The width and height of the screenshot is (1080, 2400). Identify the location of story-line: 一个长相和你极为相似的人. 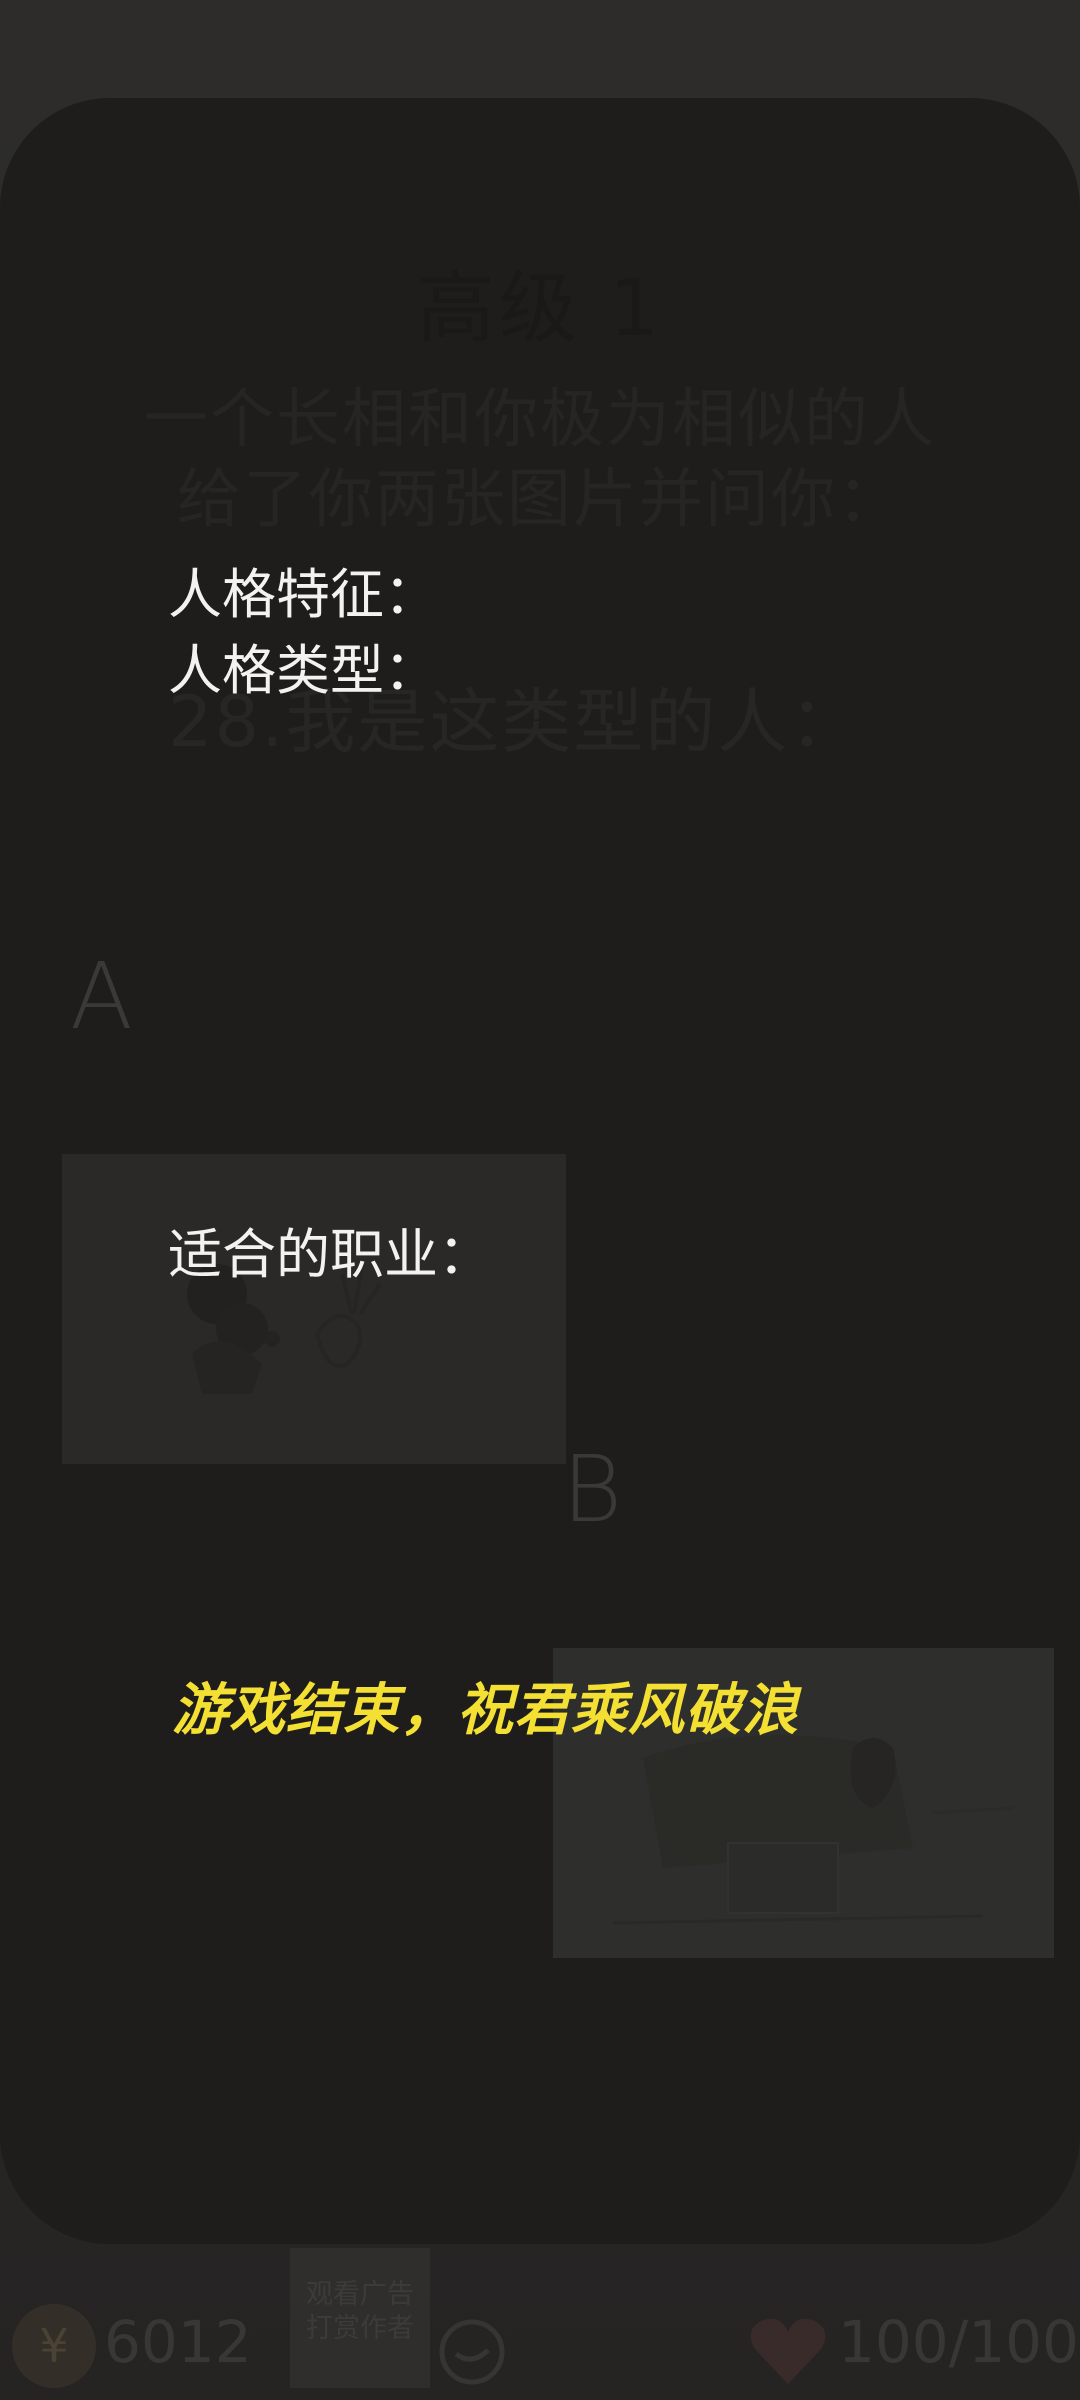
(540, 420).